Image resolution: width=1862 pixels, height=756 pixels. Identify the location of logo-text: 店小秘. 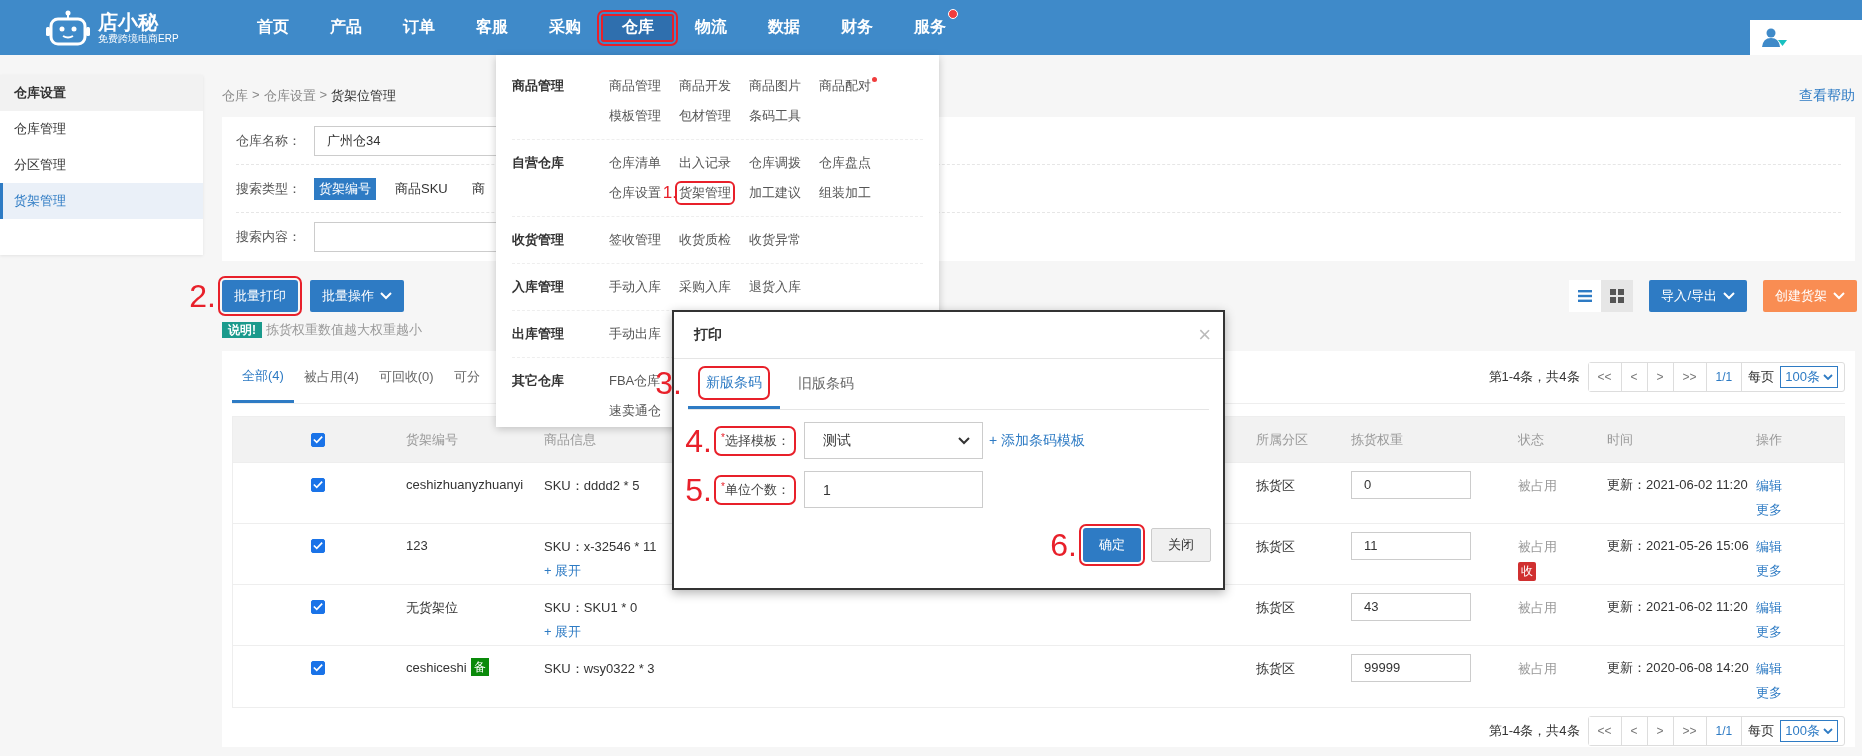
(129, 21).